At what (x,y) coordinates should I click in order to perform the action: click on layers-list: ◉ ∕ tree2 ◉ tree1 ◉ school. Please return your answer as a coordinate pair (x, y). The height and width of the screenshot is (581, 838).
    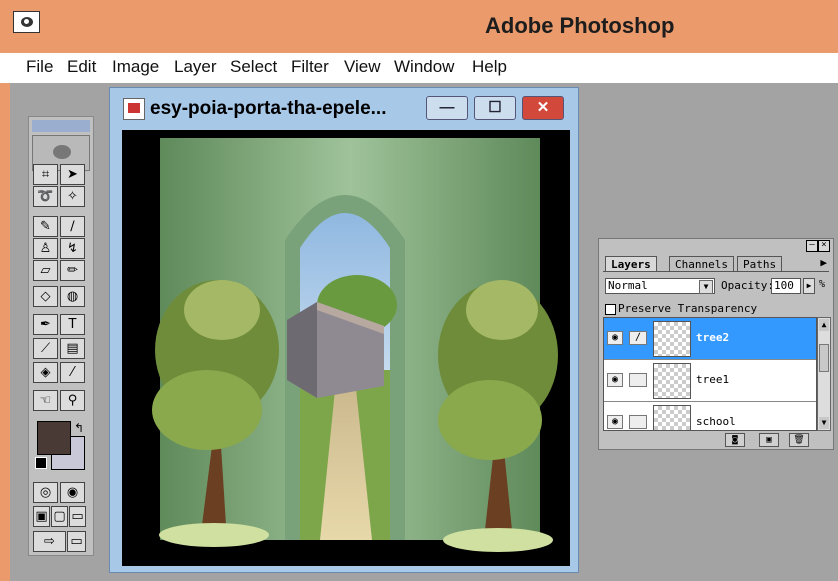
    Looking at the image, I should click on (710, 374).